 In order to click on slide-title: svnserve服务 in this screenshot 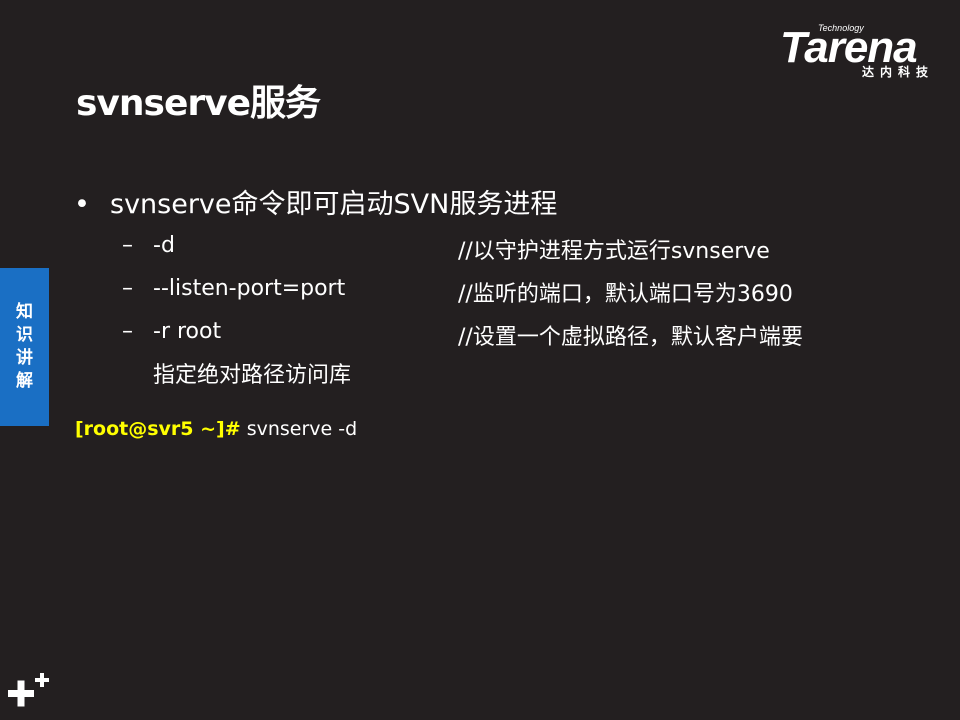, I will do `click(198, 103)`.